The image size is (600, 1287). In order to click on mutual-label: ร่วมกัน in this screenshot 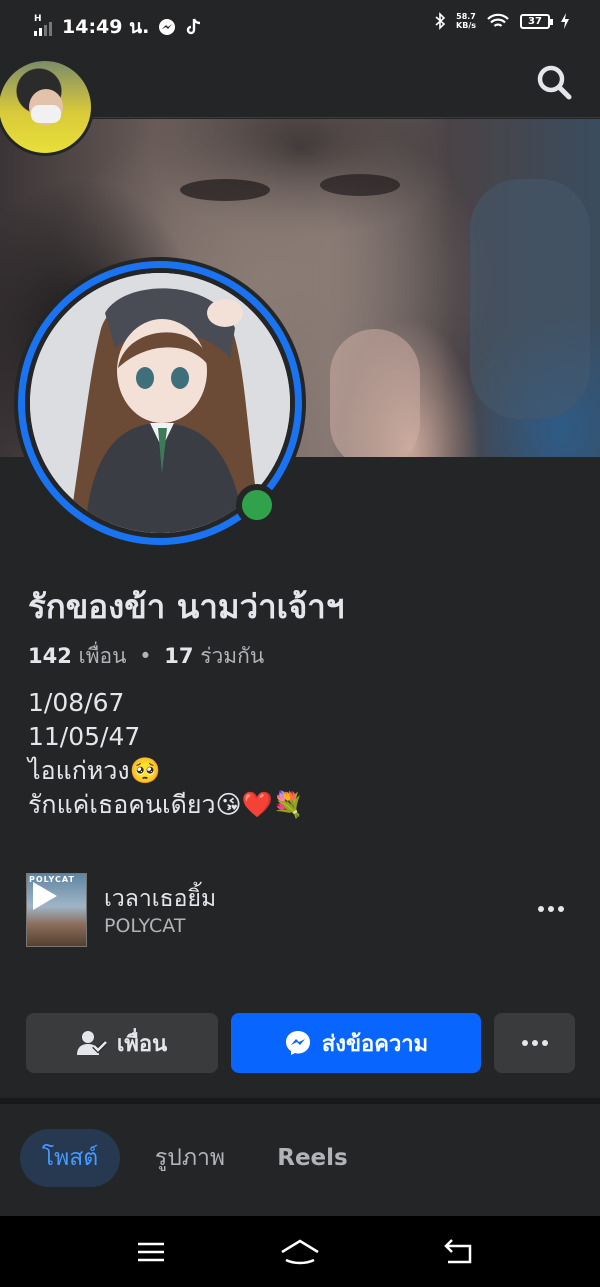, I will do `click(232, 656)`.